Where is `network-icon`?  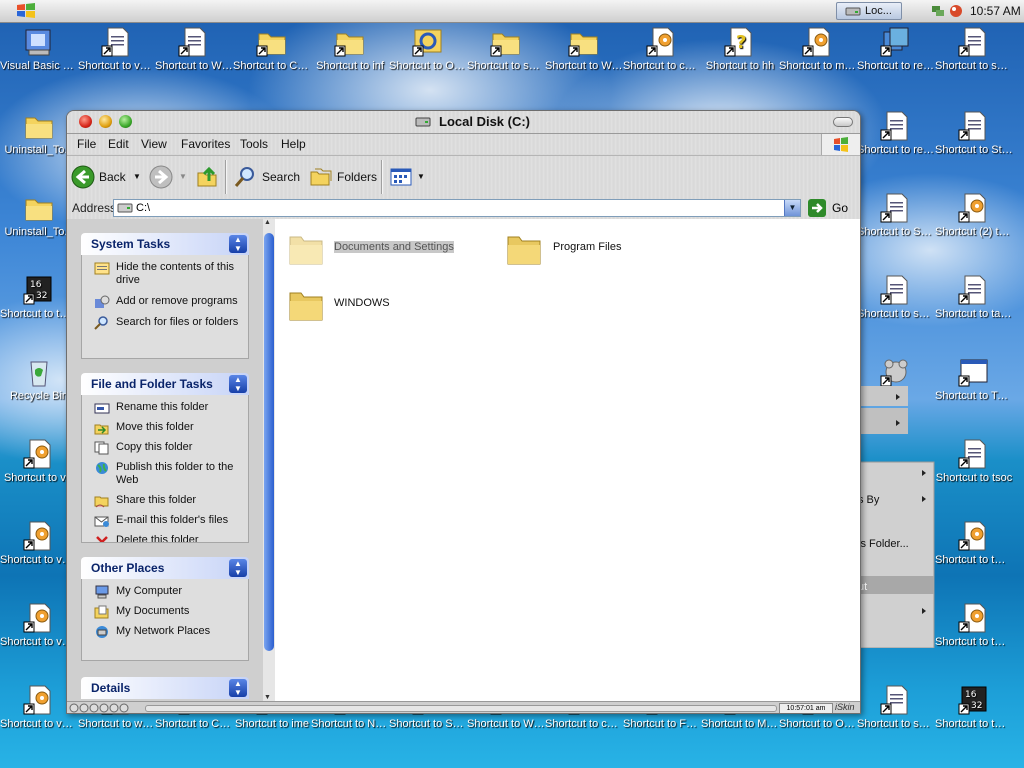
network-icon is located at coordinates (938, 11).